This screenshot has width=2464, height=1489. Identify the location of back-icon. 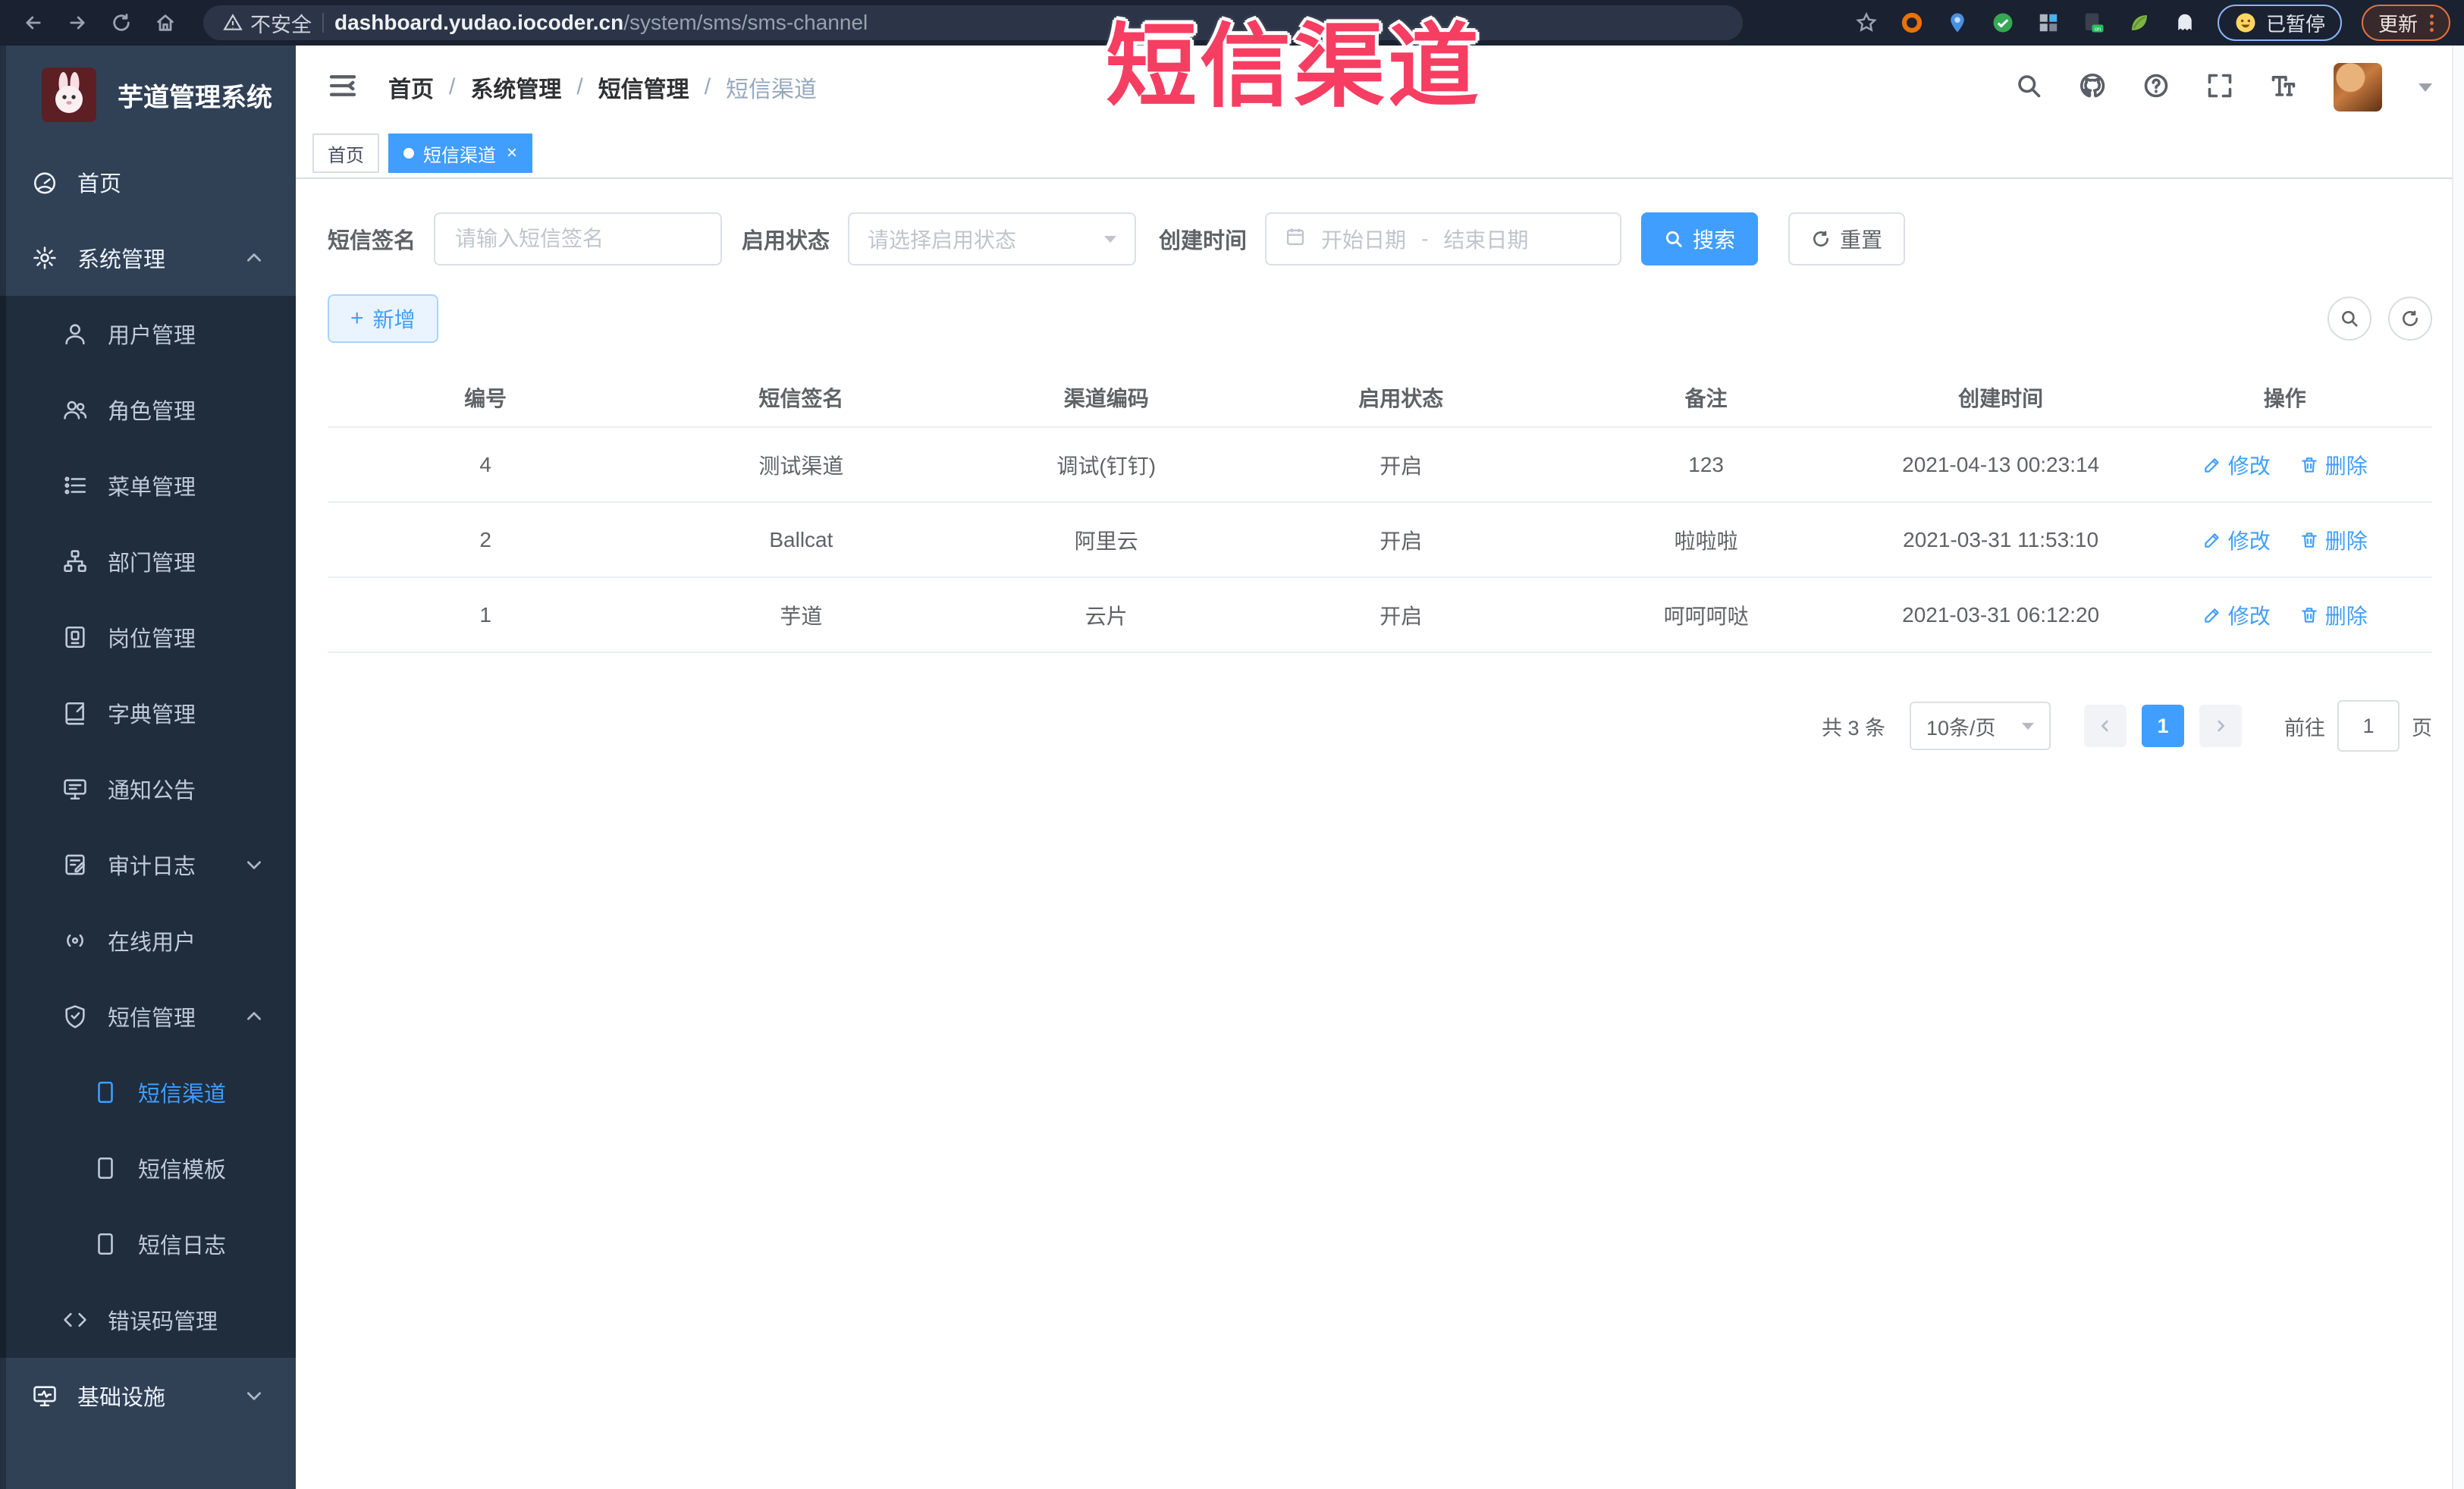
(33, 22).